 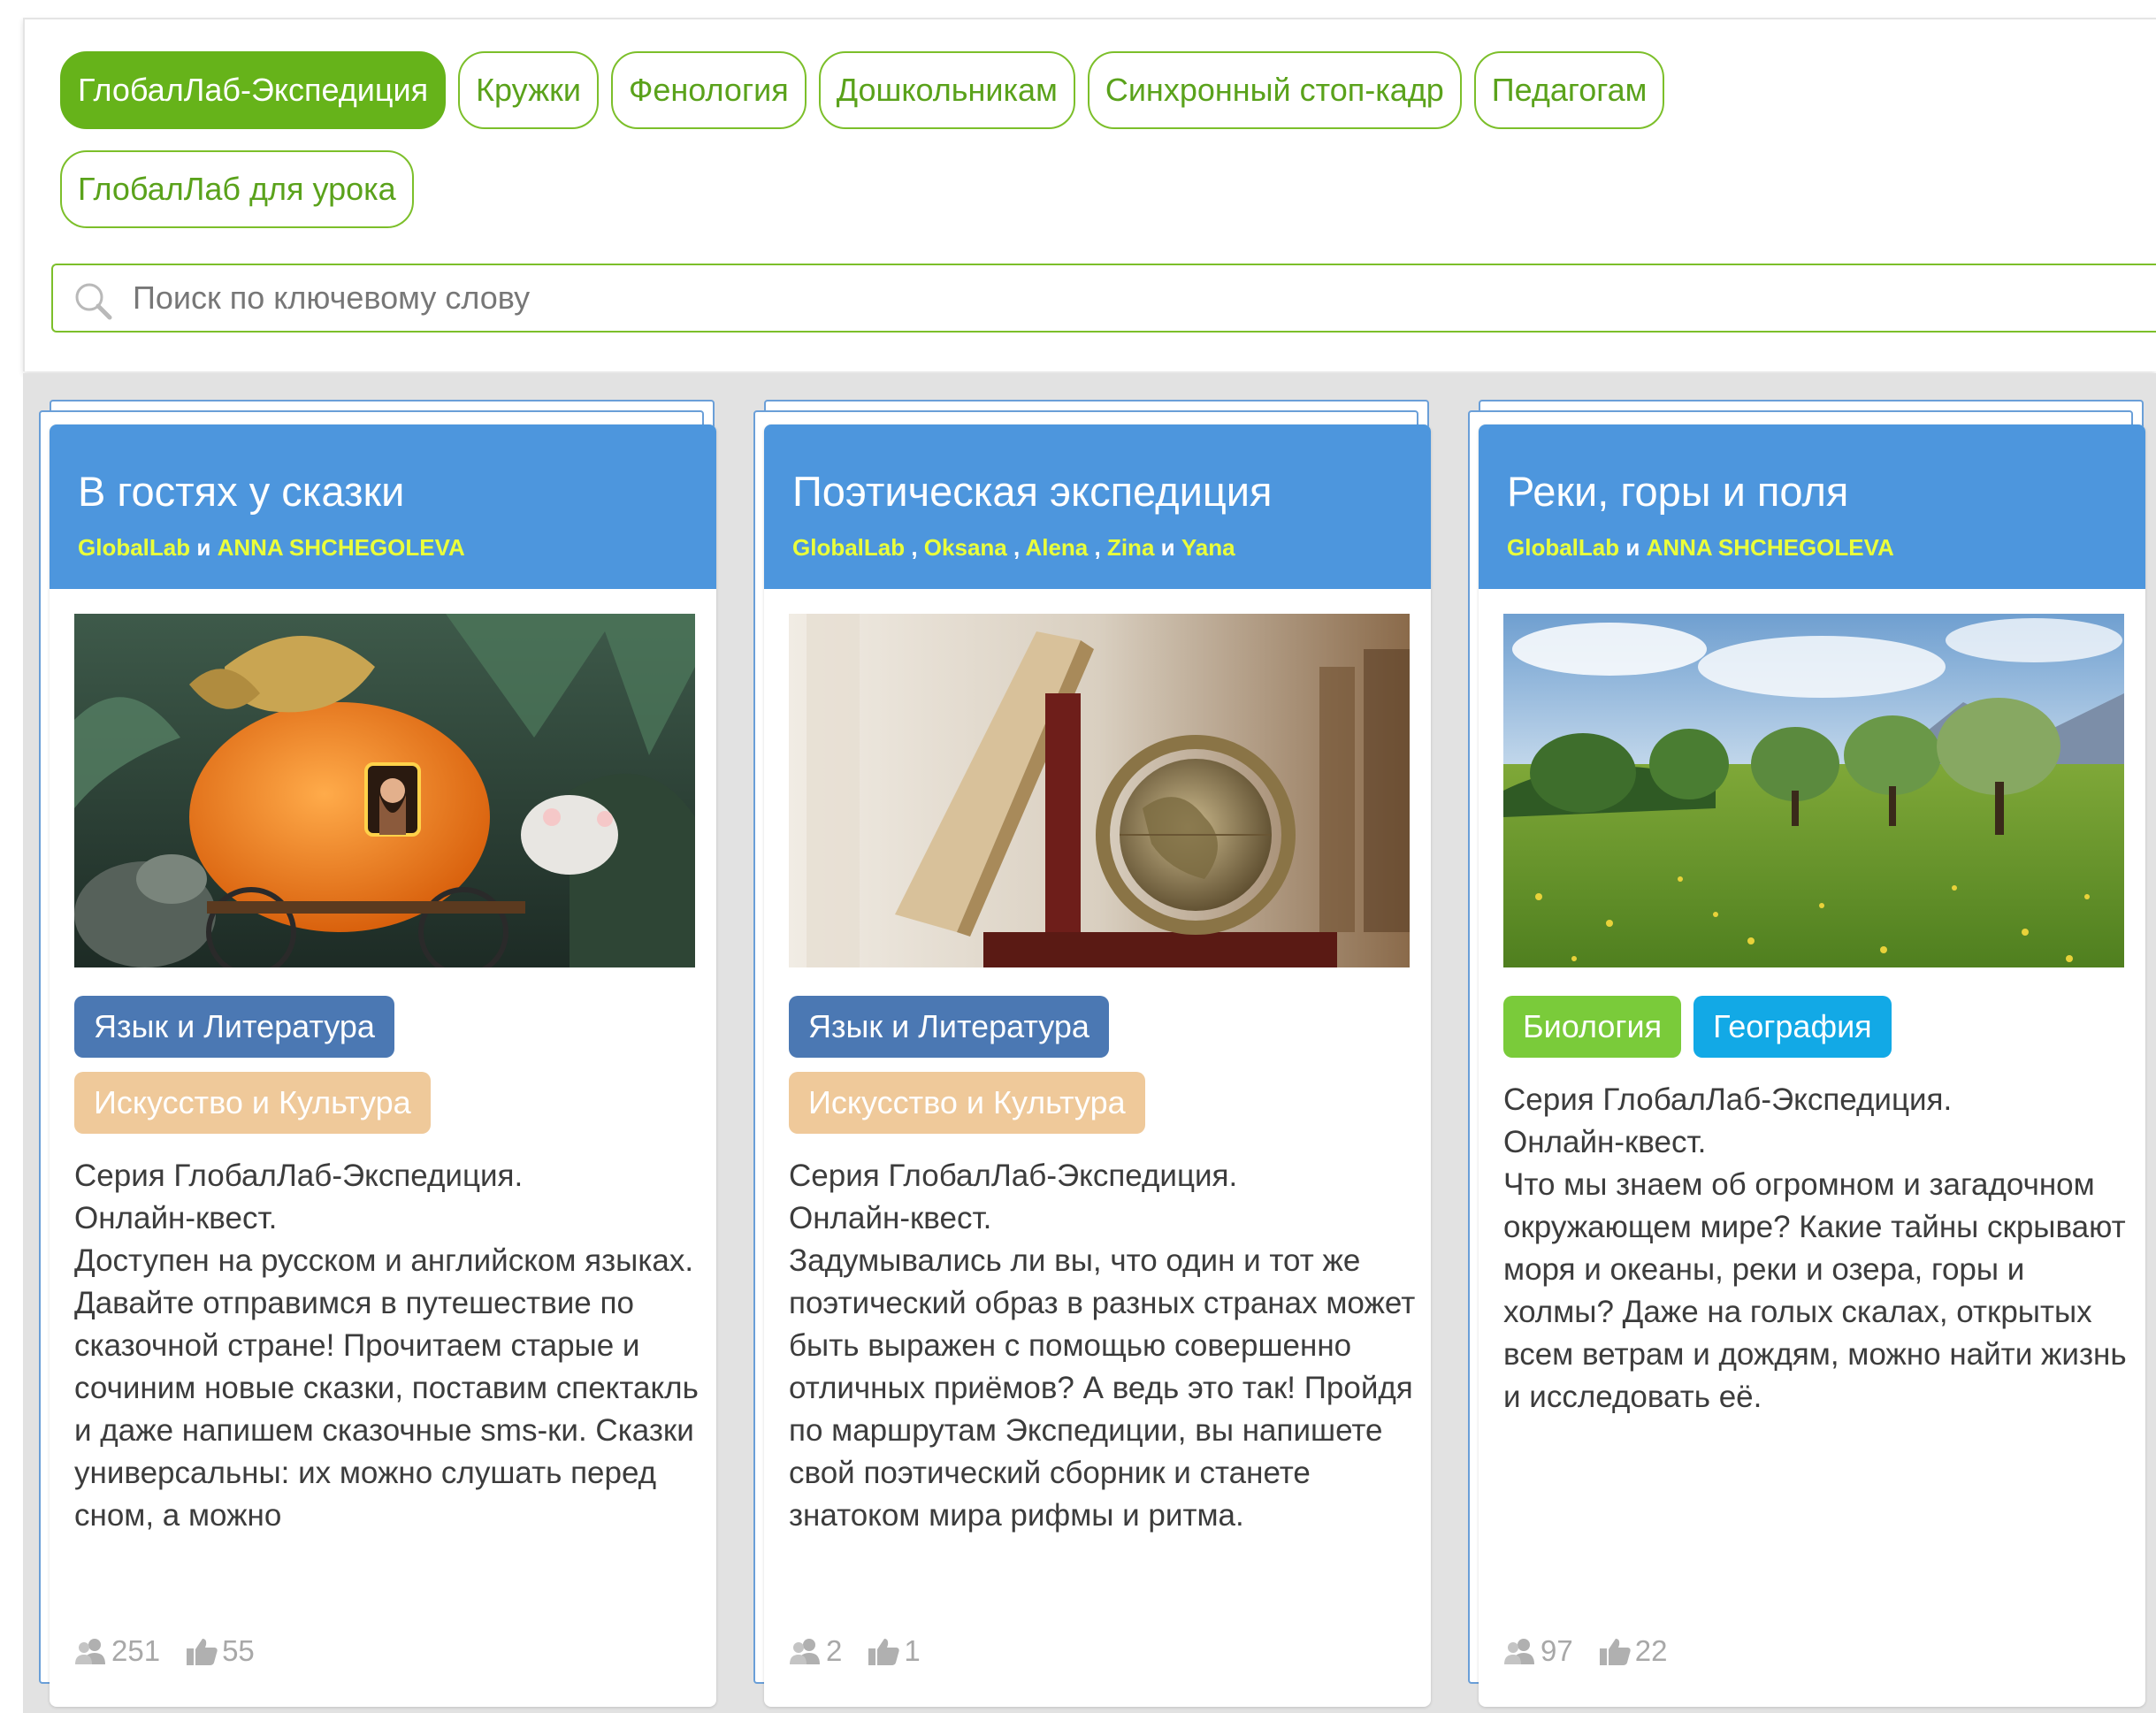 I want to click on chip-teachers: Педагогам, so click(x=1569, y=90).